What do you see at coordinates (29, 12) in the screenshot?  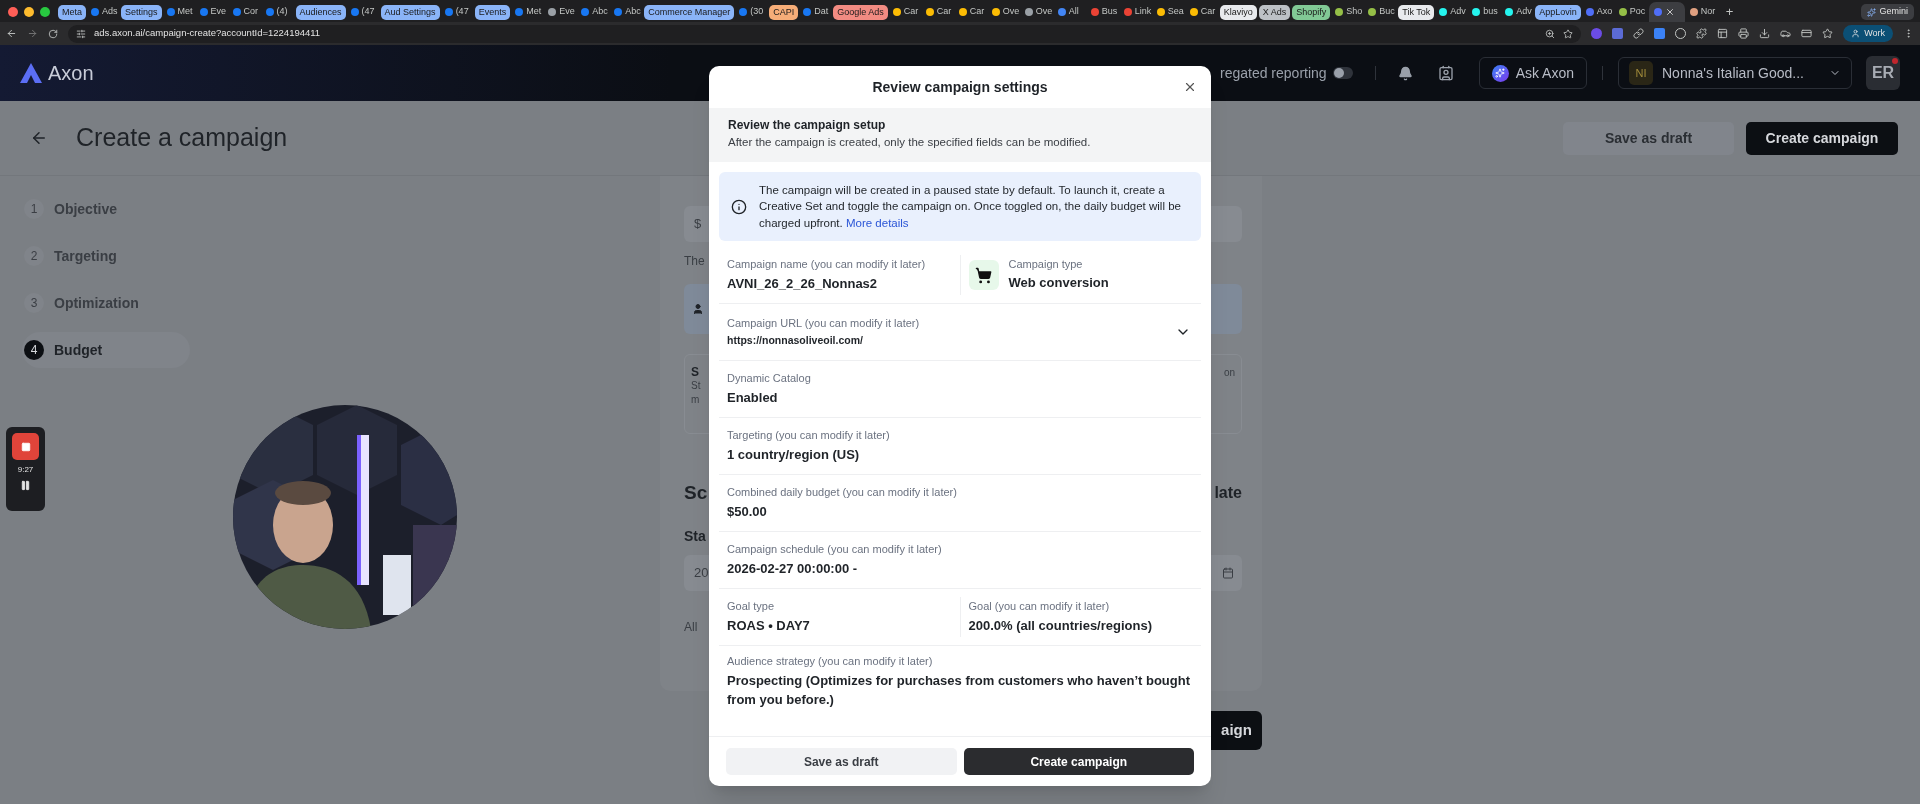 I see `minimize-window-icon` at bounding box center [29, 12].